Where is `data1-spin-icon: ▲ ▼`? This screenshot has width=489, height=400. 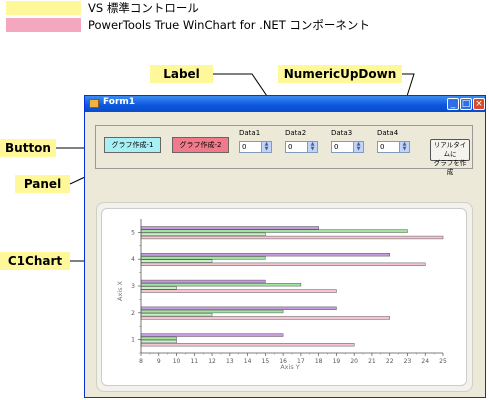 data1-spin-icon: ▲ ▼ is located at coordinates (266, 147).